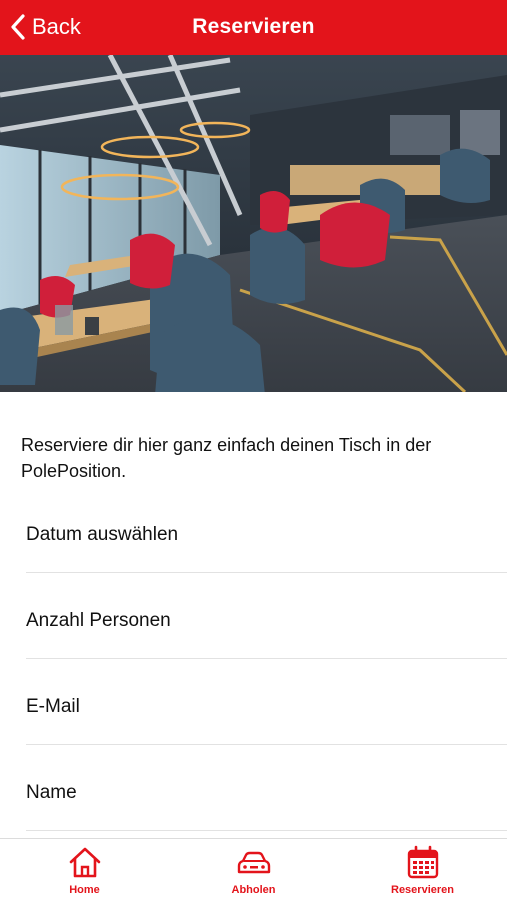 The height and width of the screenshot is (900, 507). I want to click on guest-count-field: Anzahl Personen, so click(266, 616).